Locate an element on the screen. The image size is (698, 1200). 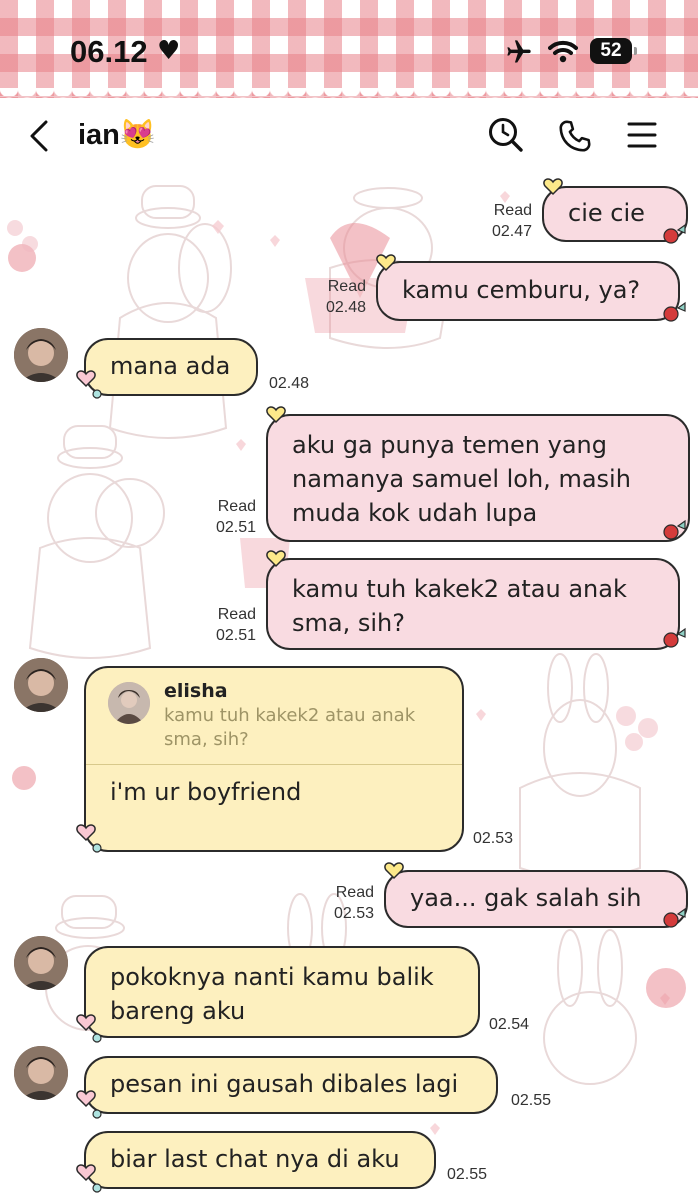
message-bubble-in: pesan ini gausah dibales lagi is located at coordinates (291, 1085).